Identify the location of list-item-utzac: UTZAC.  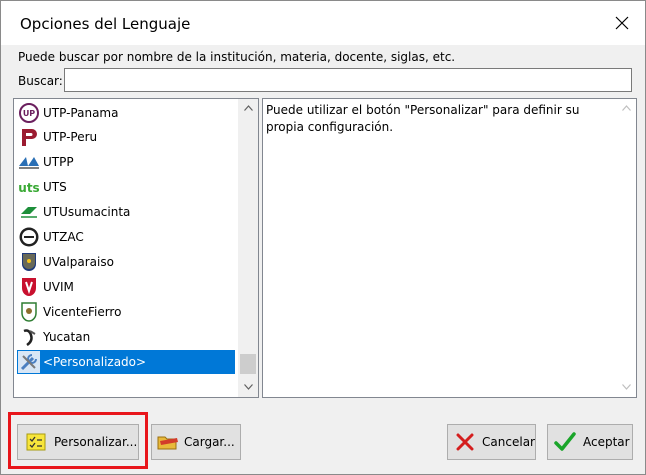
(126, 237).